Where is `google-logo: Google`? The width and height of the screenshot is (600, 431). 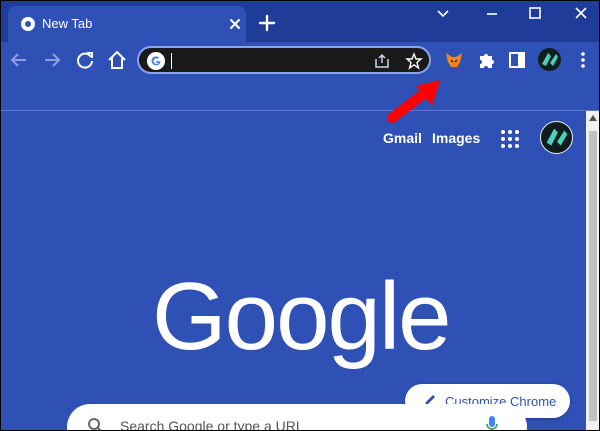 google-logo: Google is located at coordinates (302, 316).